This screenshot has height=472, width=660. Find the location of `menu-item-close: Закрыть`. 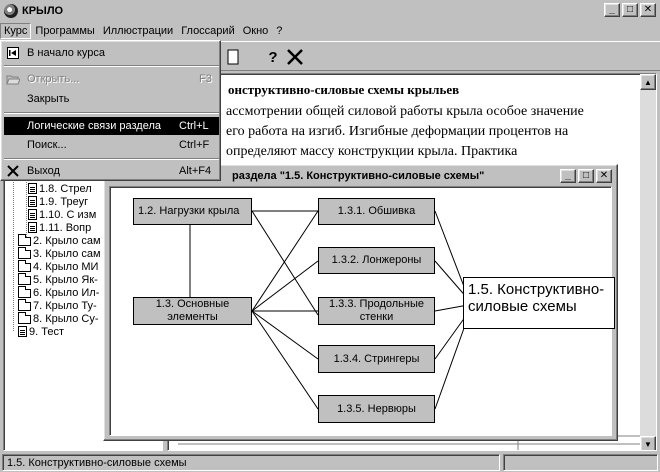

menu-item-close: Закрыть is located at coordinates (111, 99).